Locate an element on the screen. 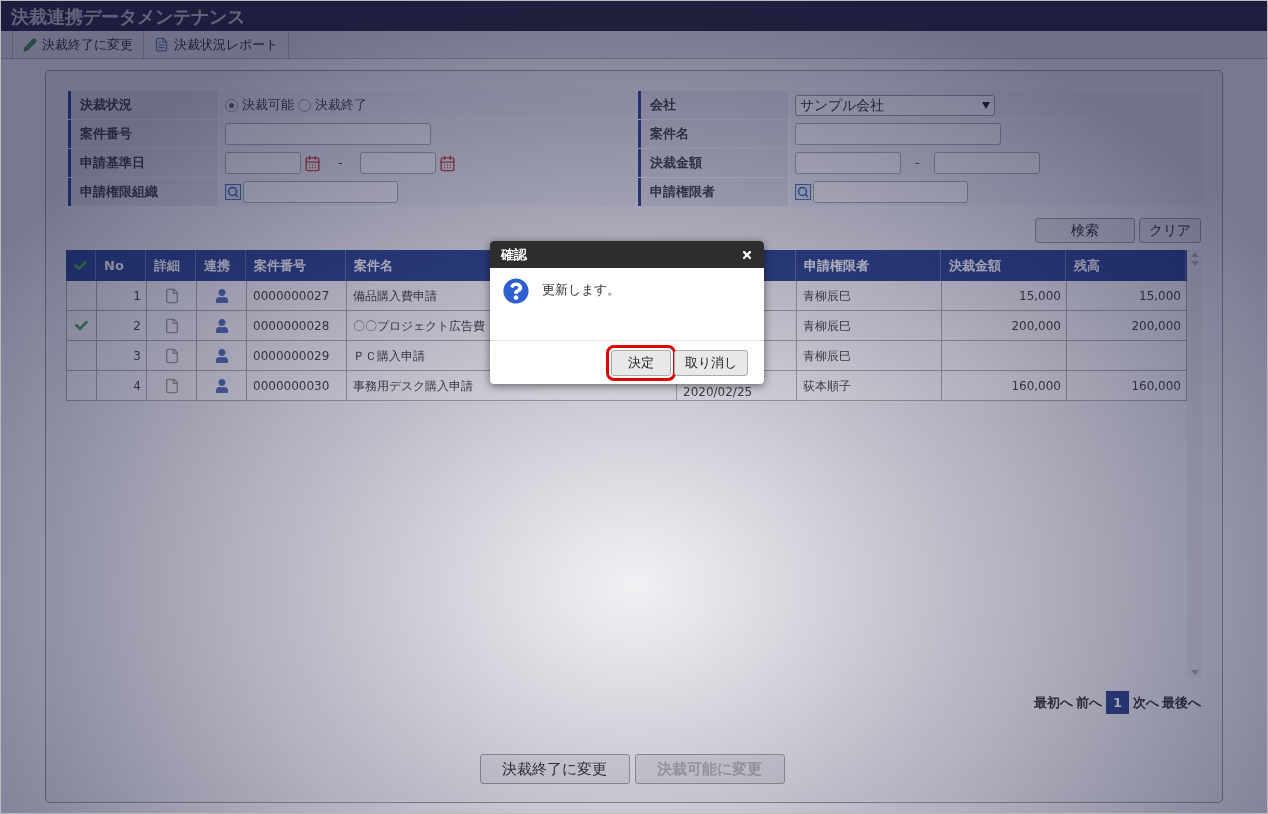 This screenshot has height=814, width=1268. toolbar-button: 決裁終了に変更 is located at coordinates (78, 44).